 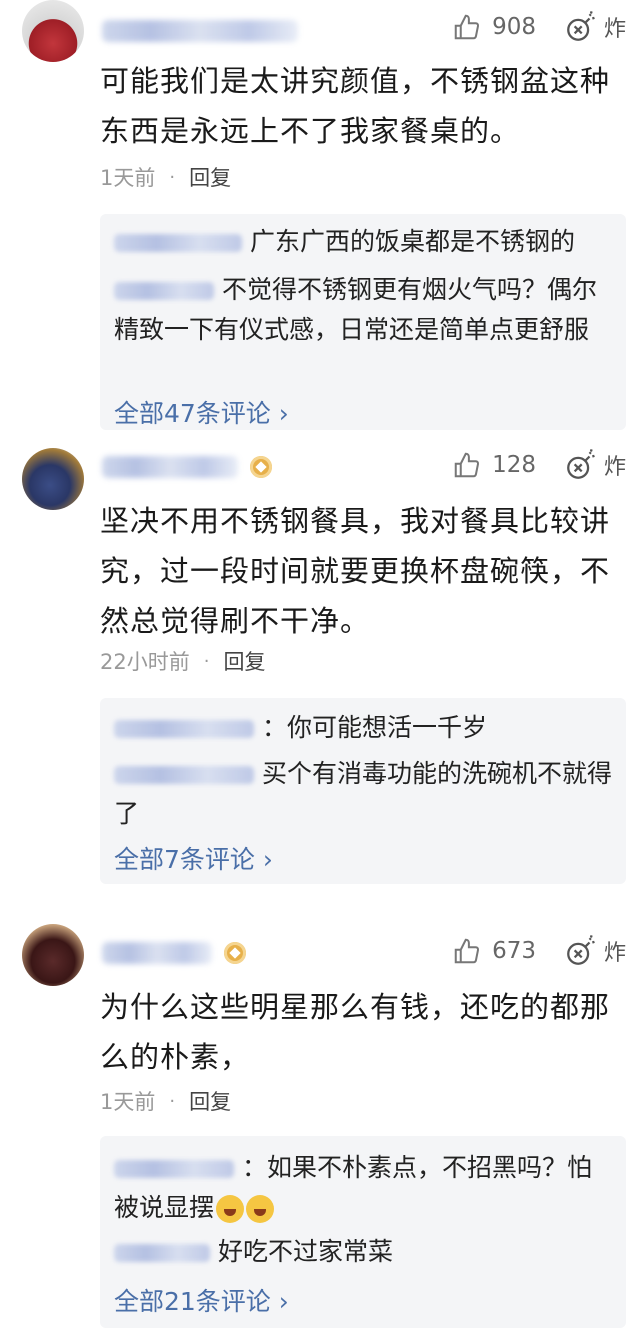 I want to click on reply-box: ：你可能想活一千岁 买个有消毒功能的洗碗机不就得了 全部7条评论 ›, so click(x=363, y=791).